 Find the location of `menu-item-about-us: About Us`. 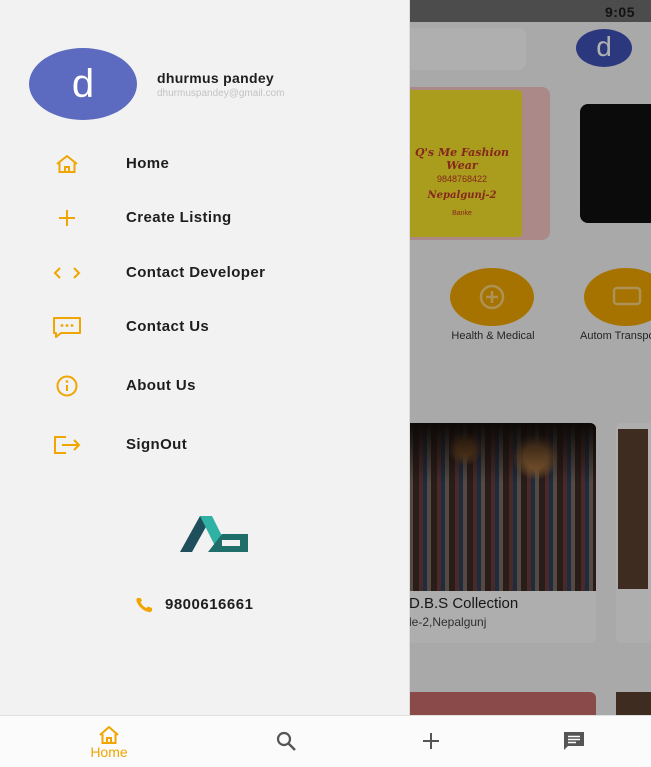

menu-item-about-us: About Us is located at coordinates (205, 386).